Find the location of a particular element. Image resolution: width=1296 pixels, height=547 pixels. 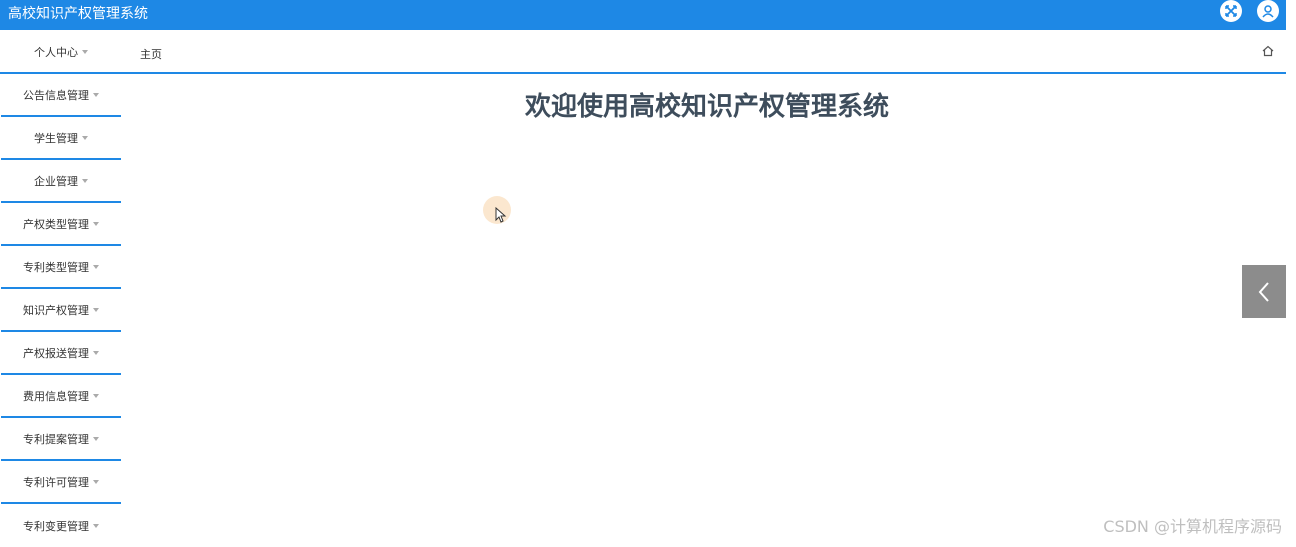

fullscreen-icon is located at coordinates (1231, 11).